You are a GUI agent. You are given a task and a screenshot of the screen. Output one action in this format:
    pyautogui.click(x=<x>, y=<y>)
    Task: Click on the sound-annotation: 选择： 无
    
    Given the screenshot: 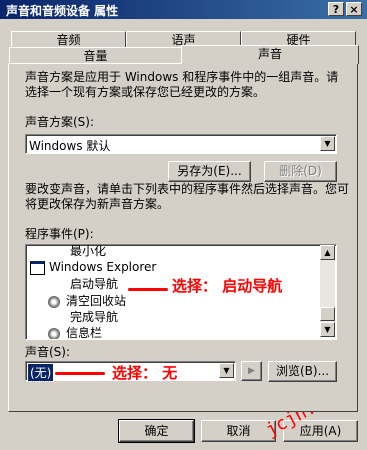 What is the action you would take?
    pyautogui.click(x=145, y=373)
    